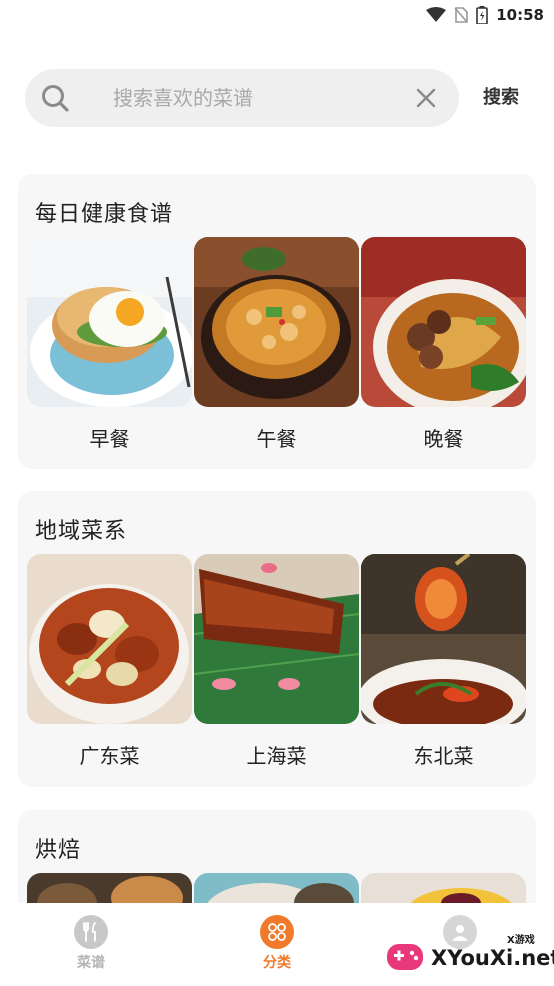 The height and width of the screenshot is (986, 554). I want to click on category-card-shanghai: 上海菜, so click(276, 661).